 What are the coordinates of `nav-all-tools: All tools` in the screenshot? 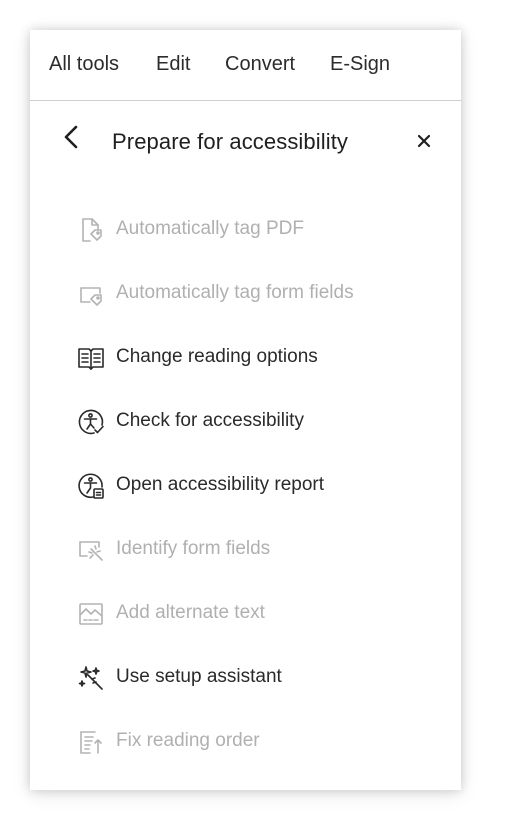 It's located at (84, 64).